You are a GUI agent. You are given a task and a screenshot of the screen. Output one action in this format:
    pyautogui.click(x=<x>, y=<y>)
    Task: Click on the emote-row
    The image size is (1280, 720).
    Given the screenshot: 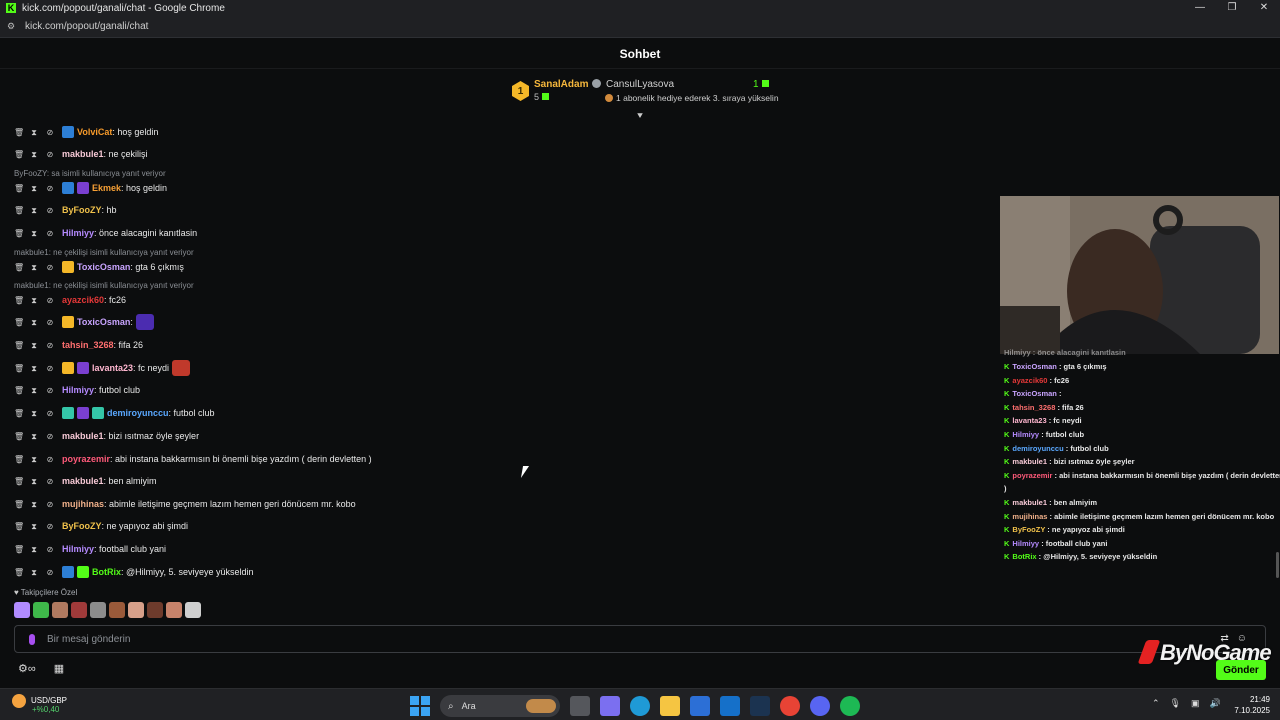 What is the action you would take?
    pyautogui.click(x=107, y=610)
    